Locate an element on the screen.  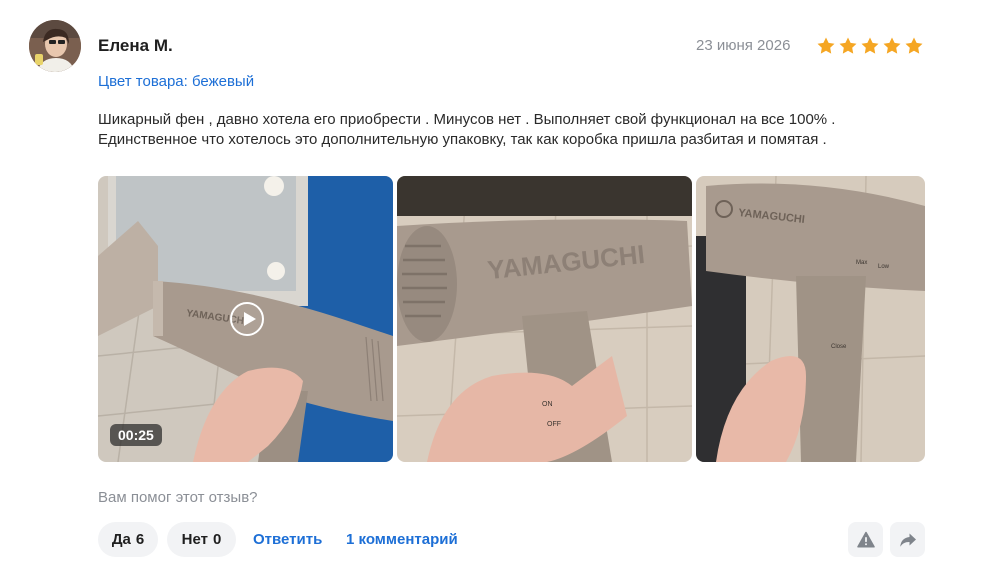
author-name: Елена М. is located at coordinates (135, 45).